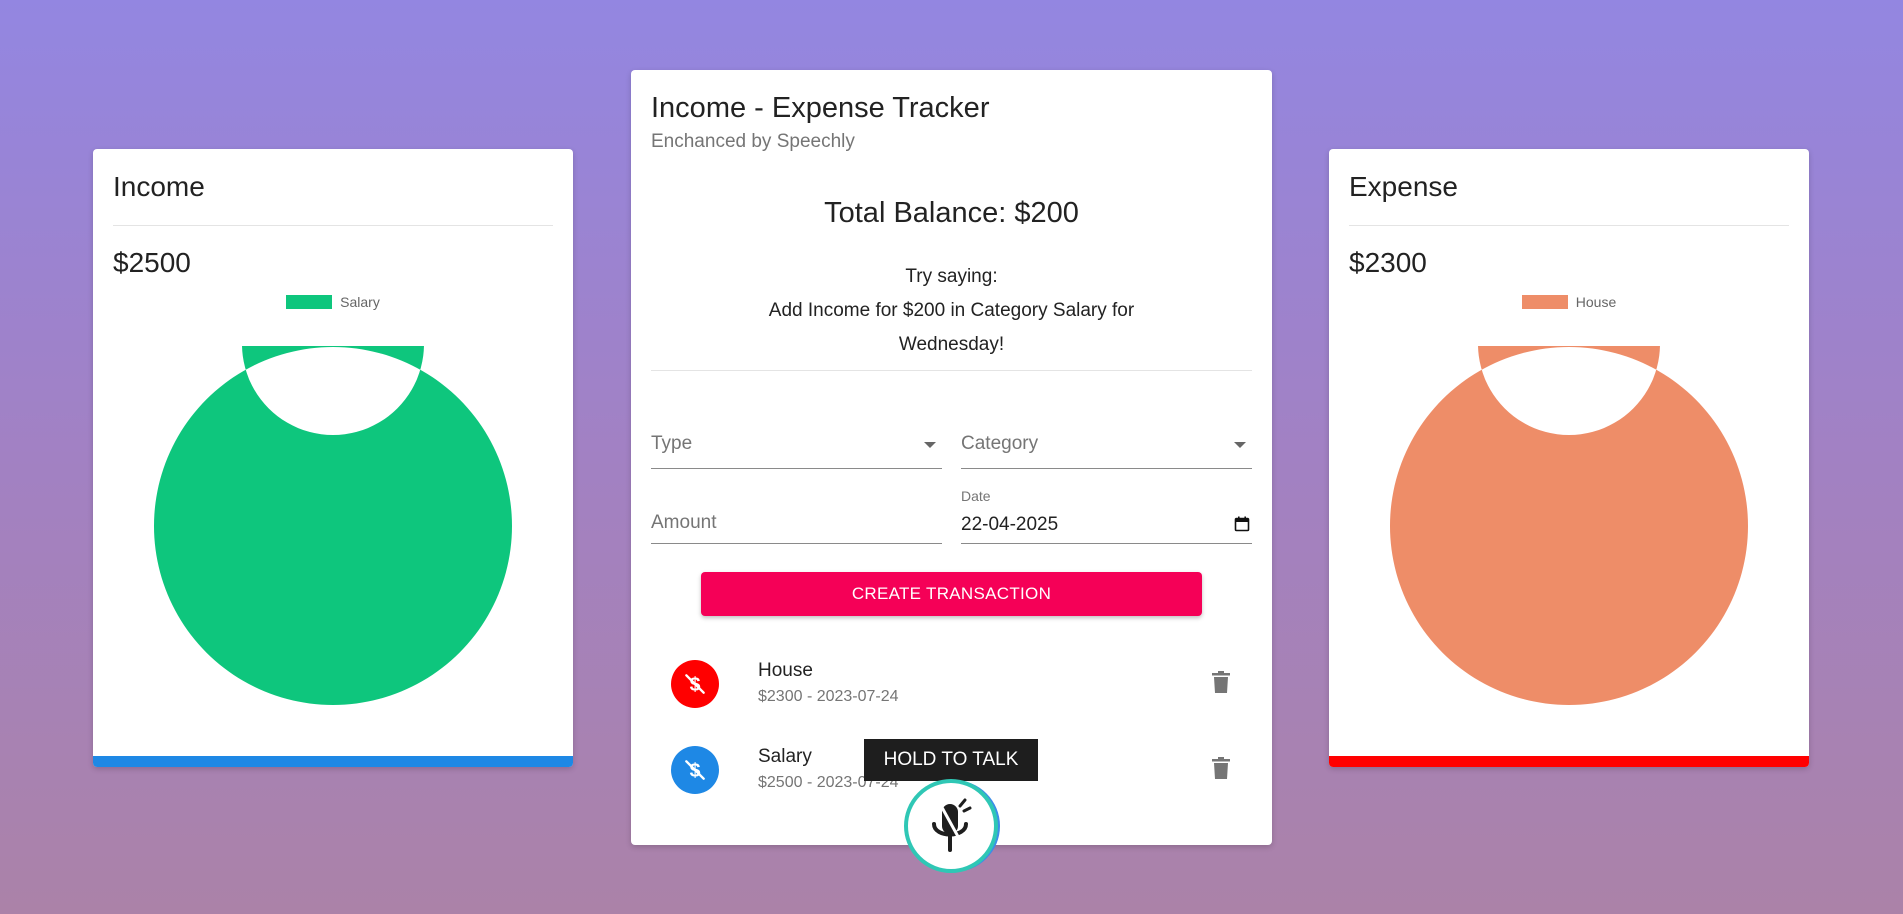 The image size is (1903, 914). I want to click on type-select: Type, so click(796, 446).